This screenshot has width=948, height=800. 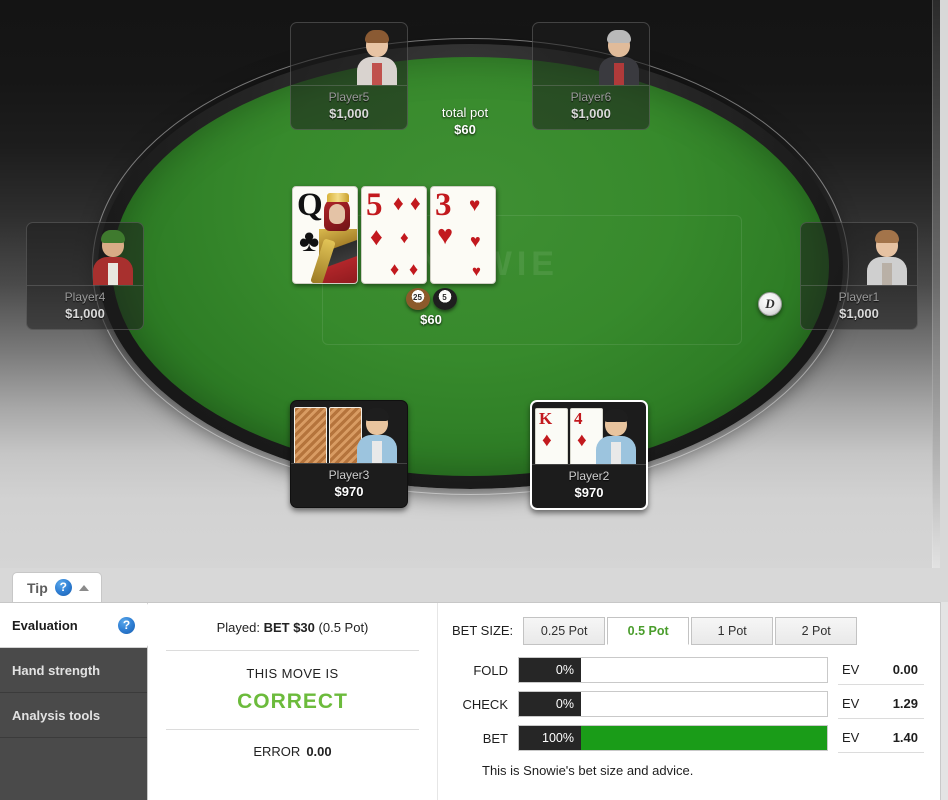 I want to click on player1-avatar-row, so click(x=859, y=254).